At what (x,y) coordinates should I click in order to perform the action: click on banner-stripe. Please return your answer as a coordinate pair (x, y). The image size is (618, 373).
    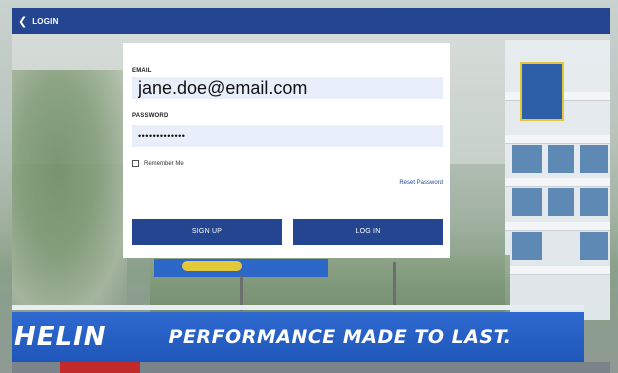
    Looking at the image, I should click on (298, 307).